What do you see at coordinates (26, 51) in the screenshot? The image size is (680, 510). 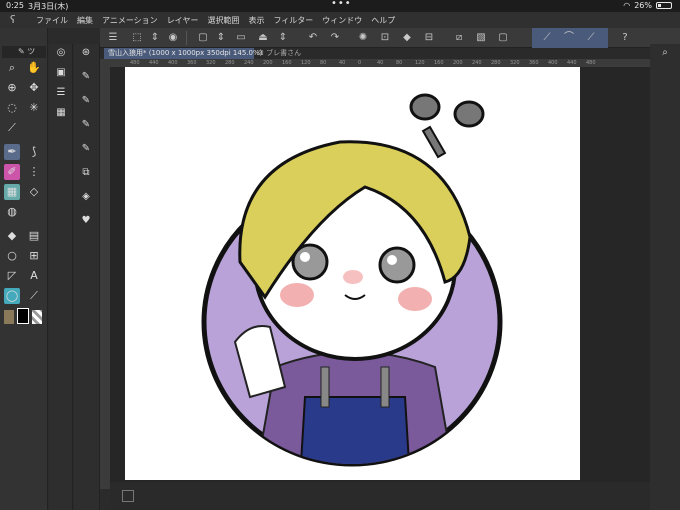 I see `pen-tool-label-icon: ✎ ツ` at bounding box center [26, 51].